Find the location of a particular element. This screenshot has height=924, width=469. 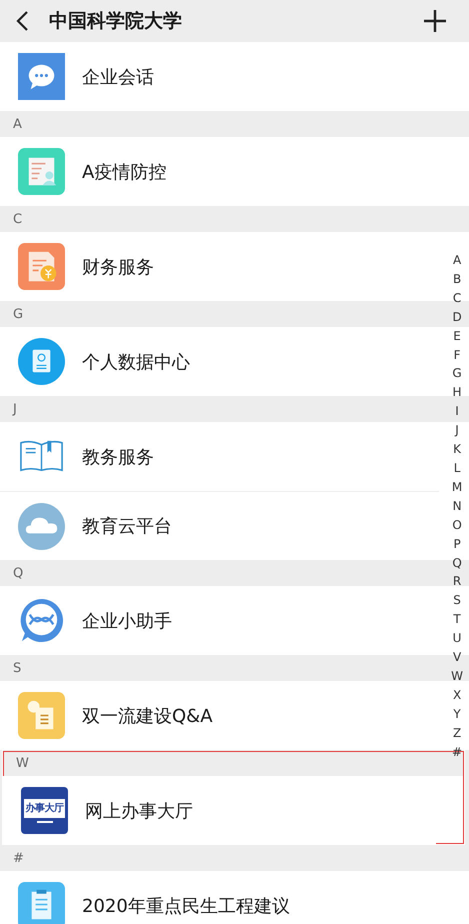

item-label: 双一流建设Q&A is located at coordinates (147, 716).